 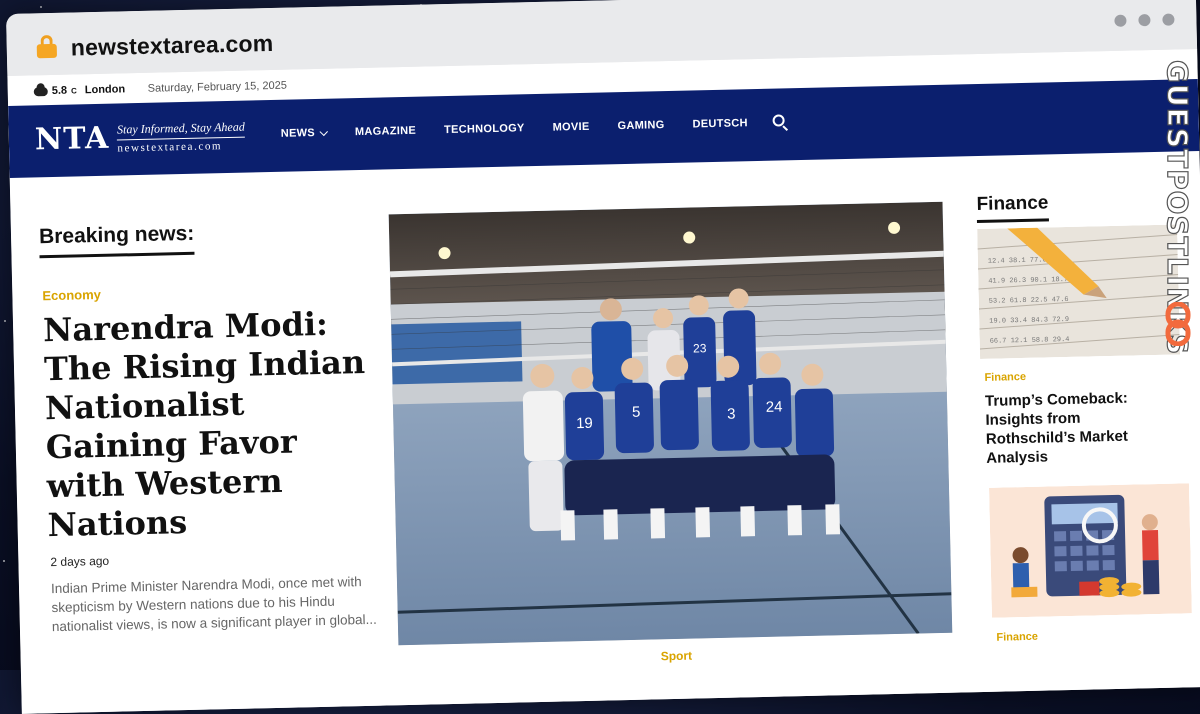 I want to click on chain-link-icon, so click(x=1178, y=324).